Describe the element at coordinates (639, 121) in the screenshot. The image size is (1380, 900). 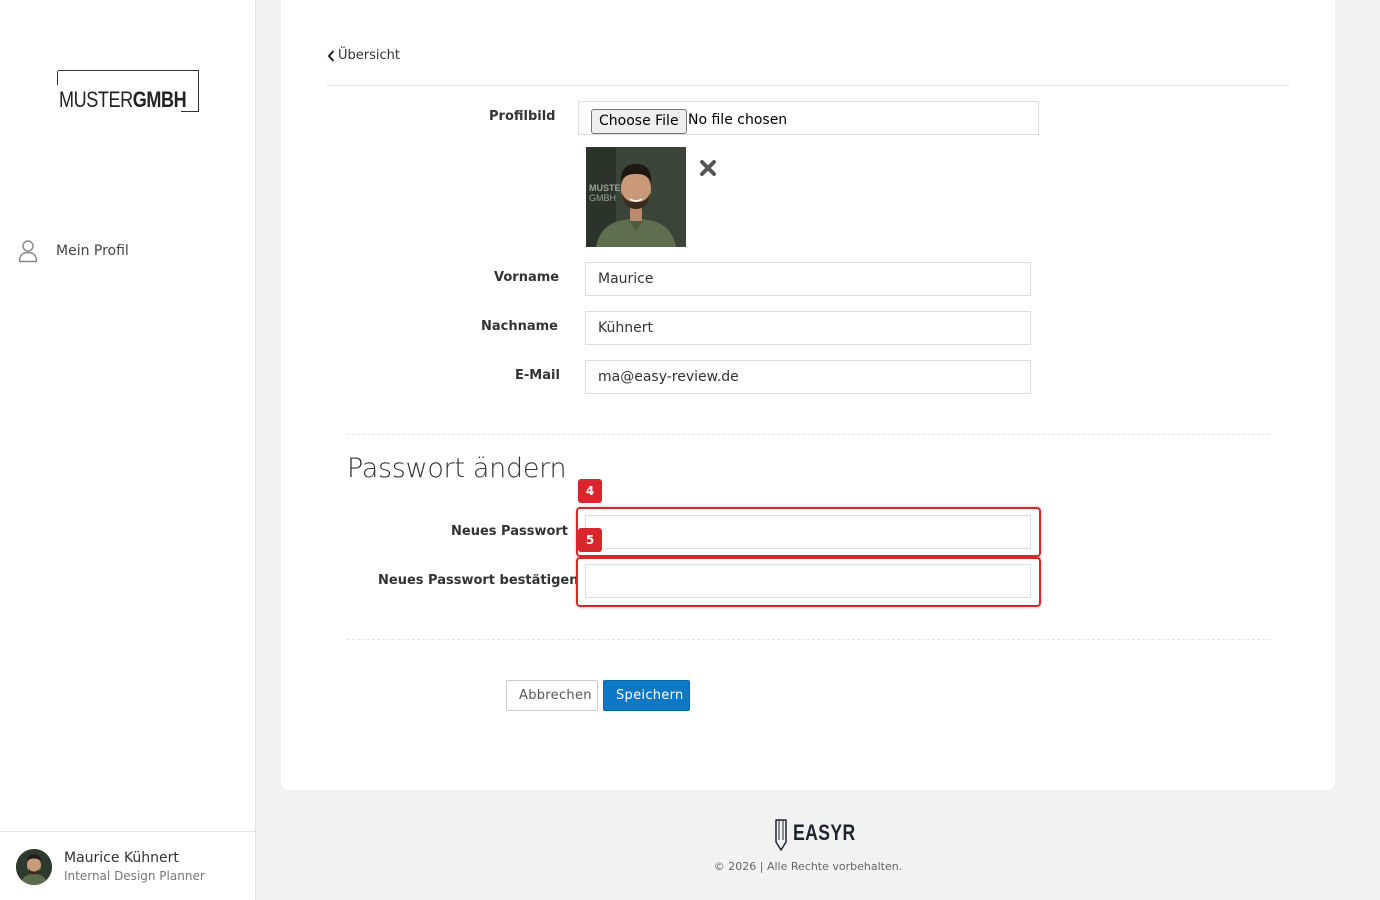
I see `choose-file-button: Choose File` at that location.